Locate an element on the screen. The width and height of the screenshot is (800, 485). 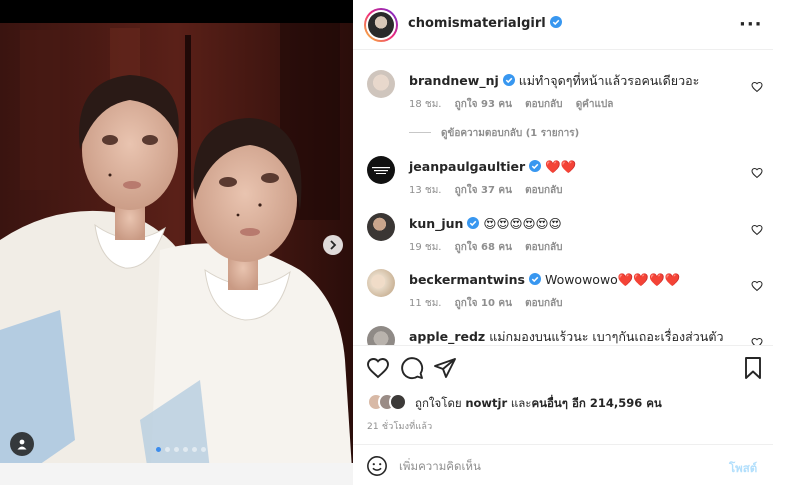
like-heart-icon is located at coordinates (378, 368).